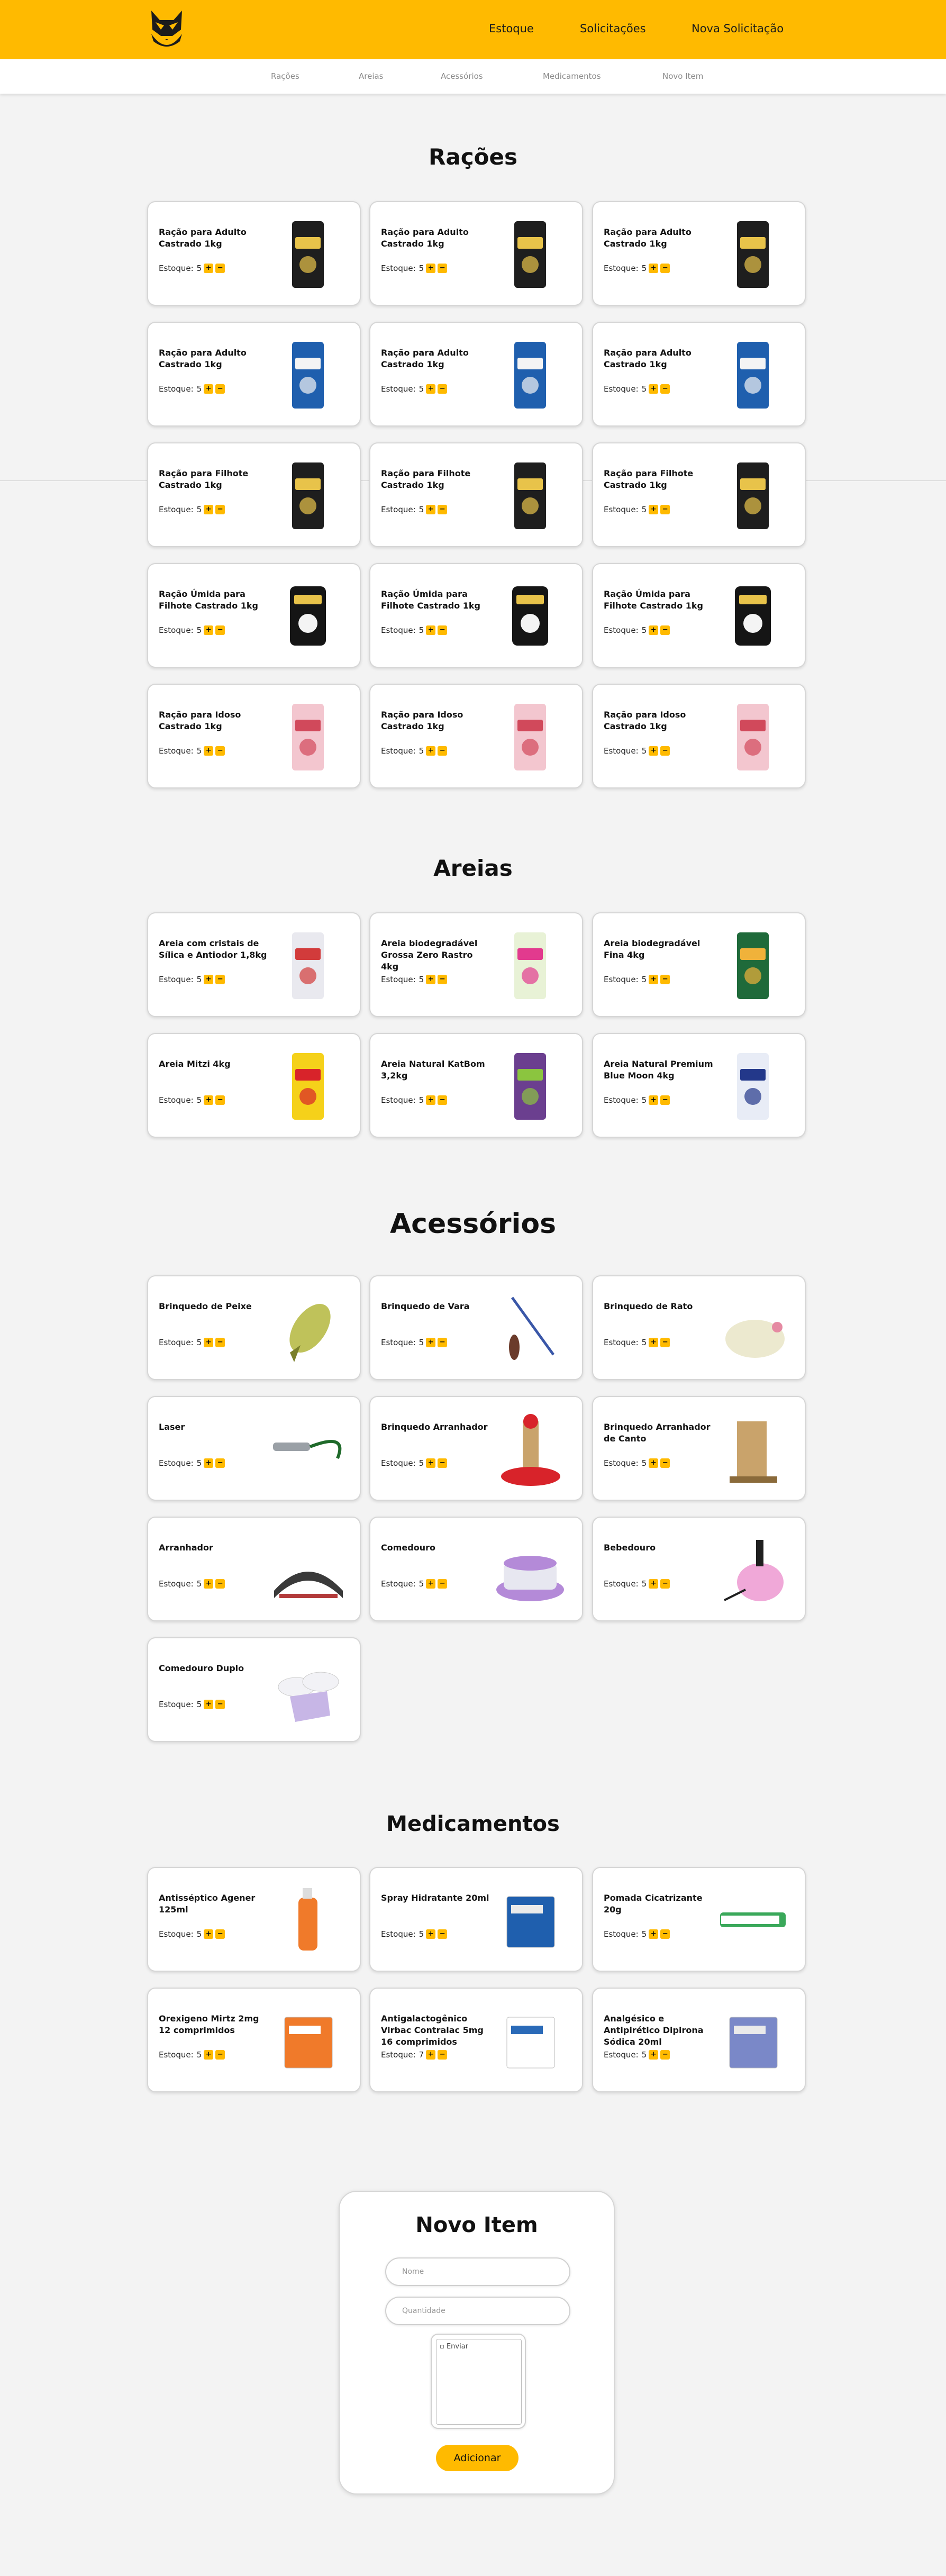 This screenshot has width=946, height=2576. Describe the element at coordinates (209, 2024) in the screenshot. I see `product-name: Orexigeno Mirtz 2mg 12 comprimidos` at that location.